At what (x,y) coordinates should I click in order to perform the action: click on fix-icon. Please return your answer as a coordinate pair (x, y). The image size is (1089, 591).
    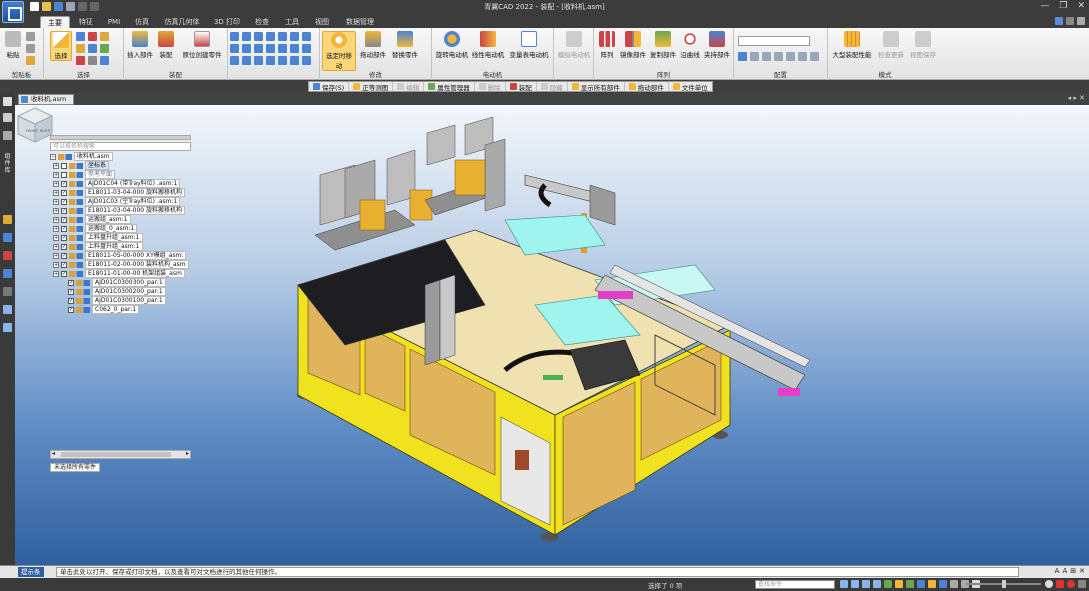
    Looking at the image, I should click on (234, 60).